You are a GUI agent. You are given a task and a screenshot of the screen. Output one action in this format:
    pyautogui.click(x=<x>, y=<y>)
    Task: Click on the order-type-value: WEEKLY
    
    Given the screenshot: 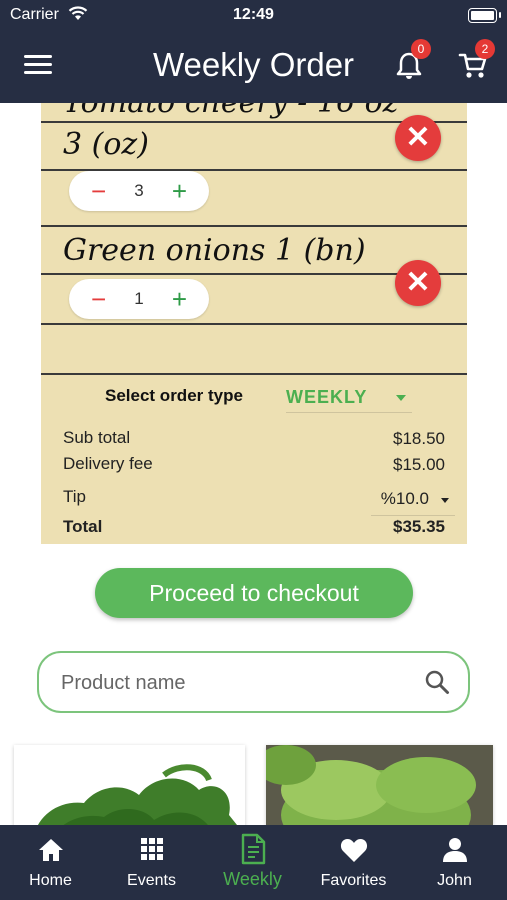 What is the action you would take?
    pyautogui.click(x=327, y=397)
    